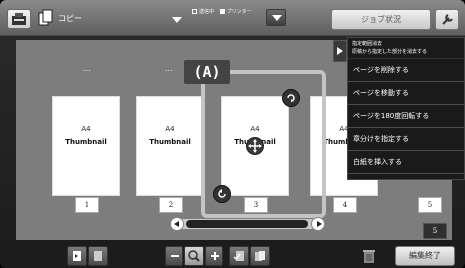 Image resolution: width=465 pixels, height=268 pixels. I want to click on mode-label: コピー, so click(70, 18).